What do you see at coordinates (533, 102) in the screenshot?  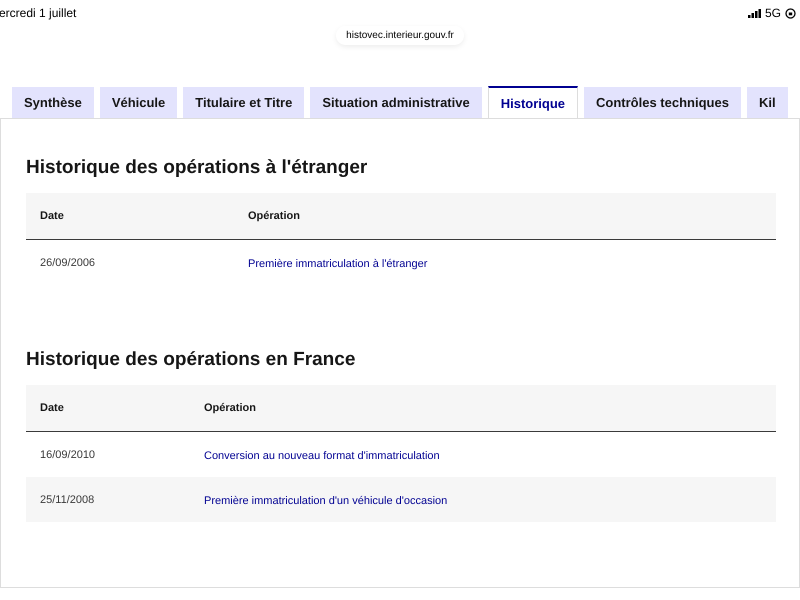 I see `tab: Historique` at bounding box center [533, 102].